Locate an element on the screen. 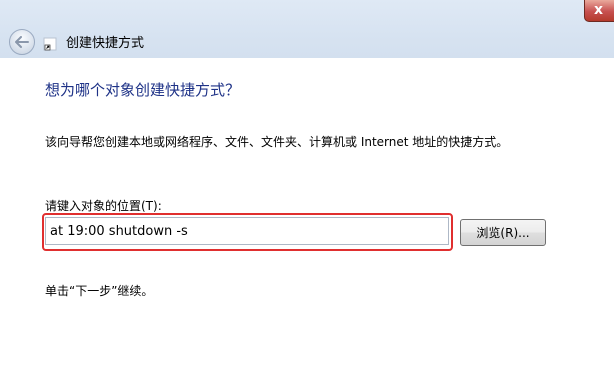  back-arrow-icon is located at coordinates (22, 42).